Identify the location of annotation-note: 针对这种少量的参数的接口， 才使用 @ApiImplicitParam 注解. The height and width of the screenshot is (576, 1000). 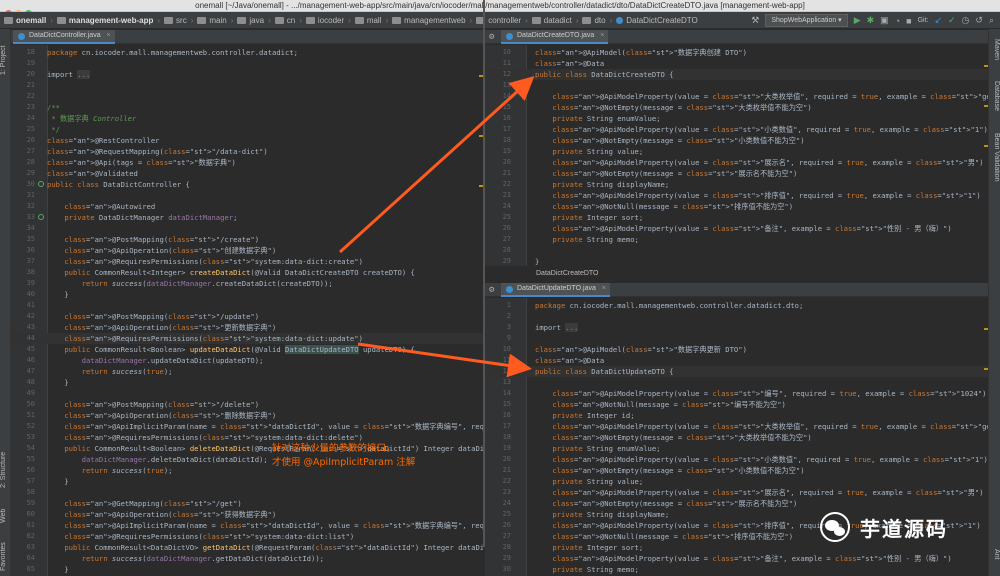
(344, 455).